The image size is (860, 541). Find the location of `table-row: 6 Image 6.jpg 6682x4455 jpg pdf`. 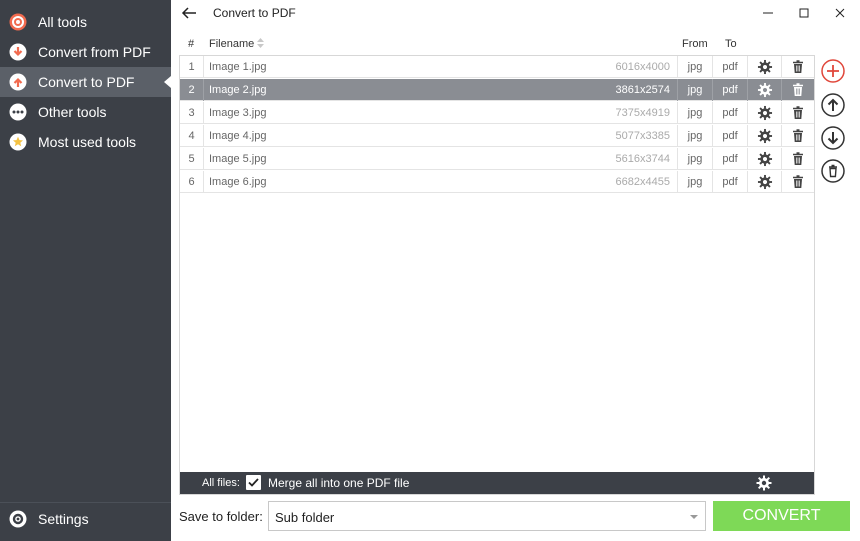

table-row: 6 Image 6.jpg 6682x4455 jpg pdf is located at coordinates (497, 182).